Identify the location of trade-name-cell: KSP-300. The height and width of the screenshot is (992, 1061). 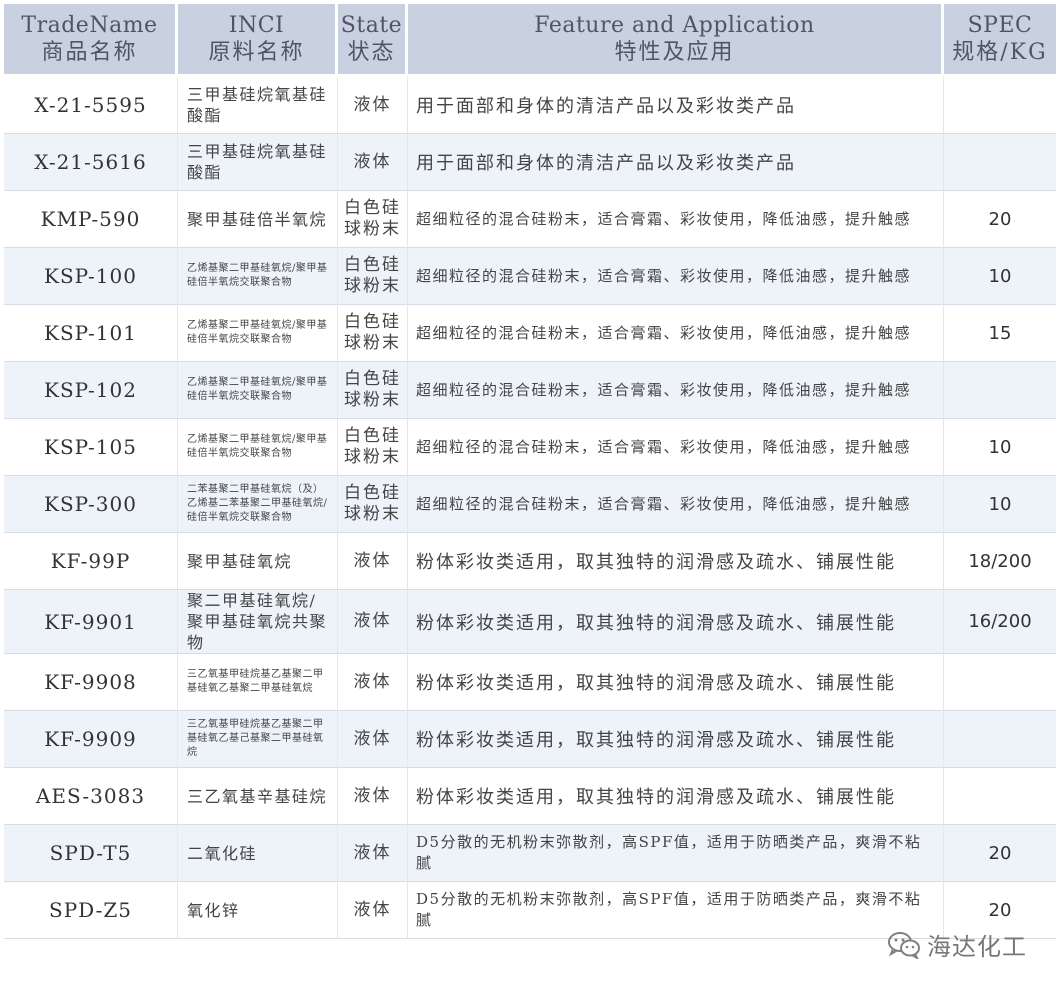
(91, 504).